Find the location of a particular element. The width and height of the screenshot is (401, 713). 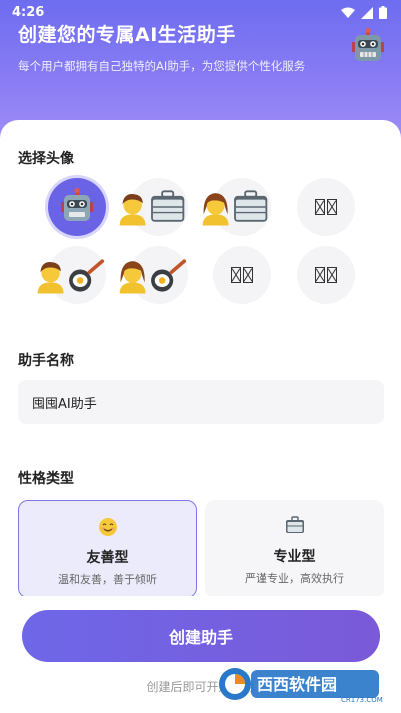

personality-title: 友善型 is located at coordinates (107, 558).